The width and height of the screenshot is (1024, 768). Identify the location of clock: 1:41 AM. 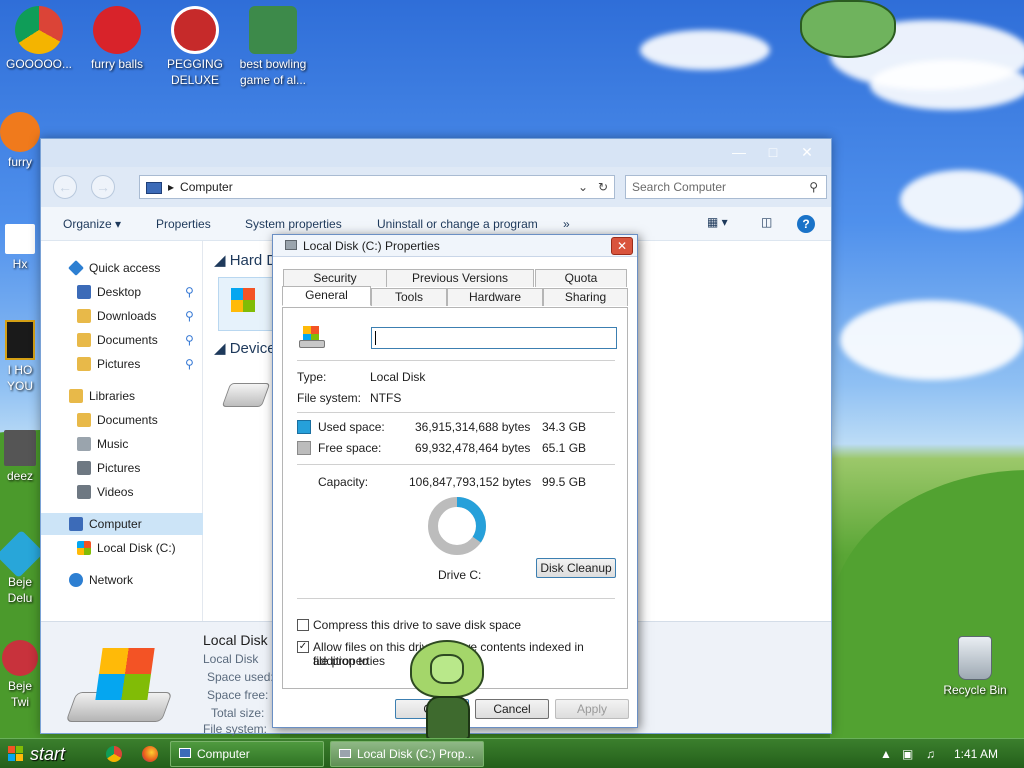
(976, 754).